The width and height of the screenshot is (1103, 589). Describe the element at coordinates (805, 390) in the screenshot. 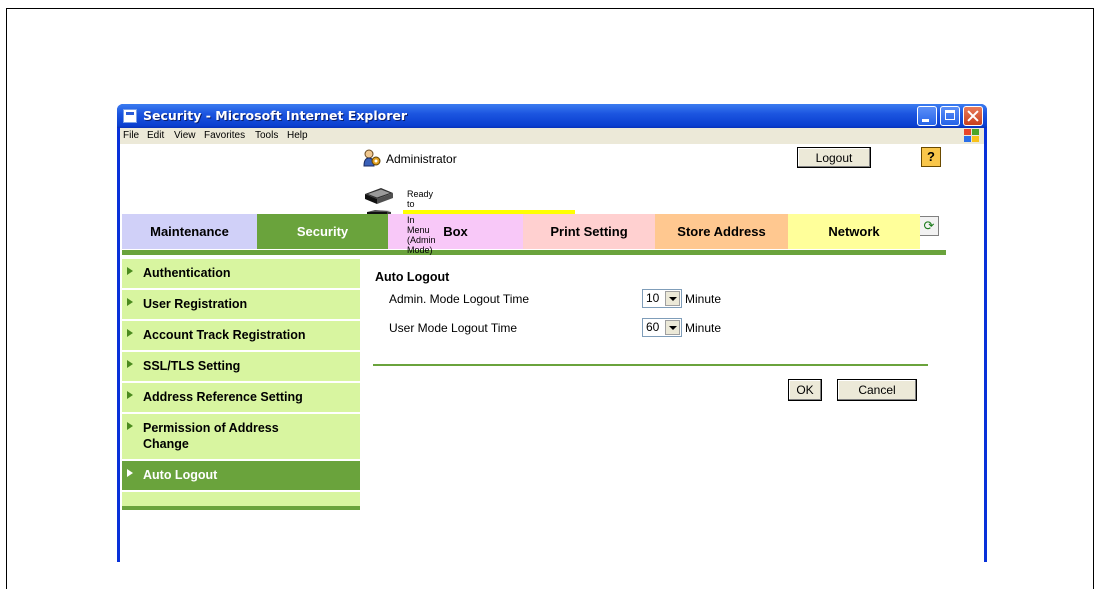

I see `ok-button: OK` at that location.